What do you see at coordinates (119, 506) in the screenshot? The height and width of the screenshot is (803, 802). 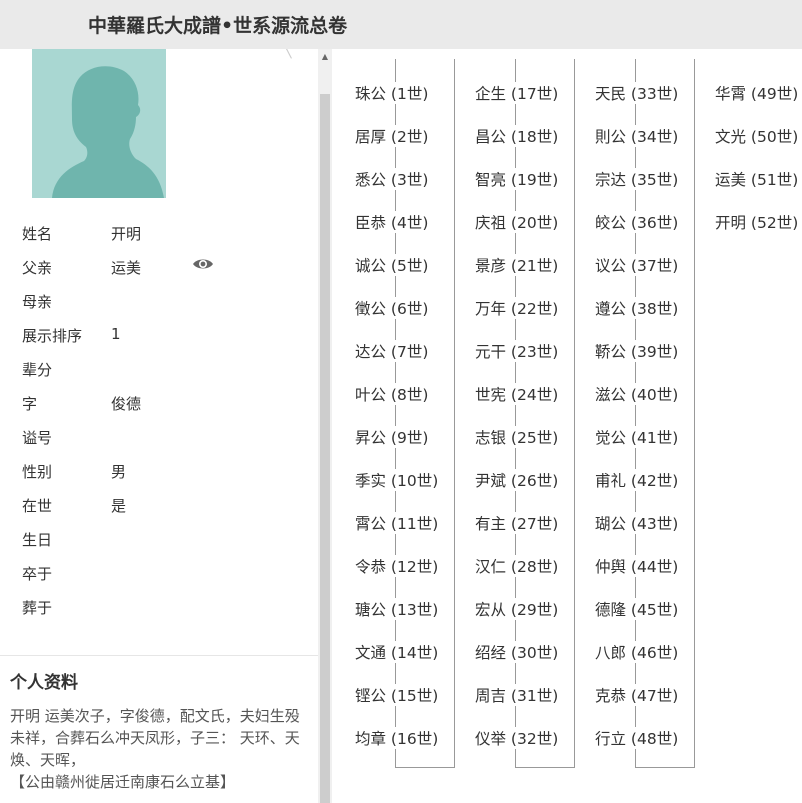 I see `field-value: 是` at bounding box center [119, 506].